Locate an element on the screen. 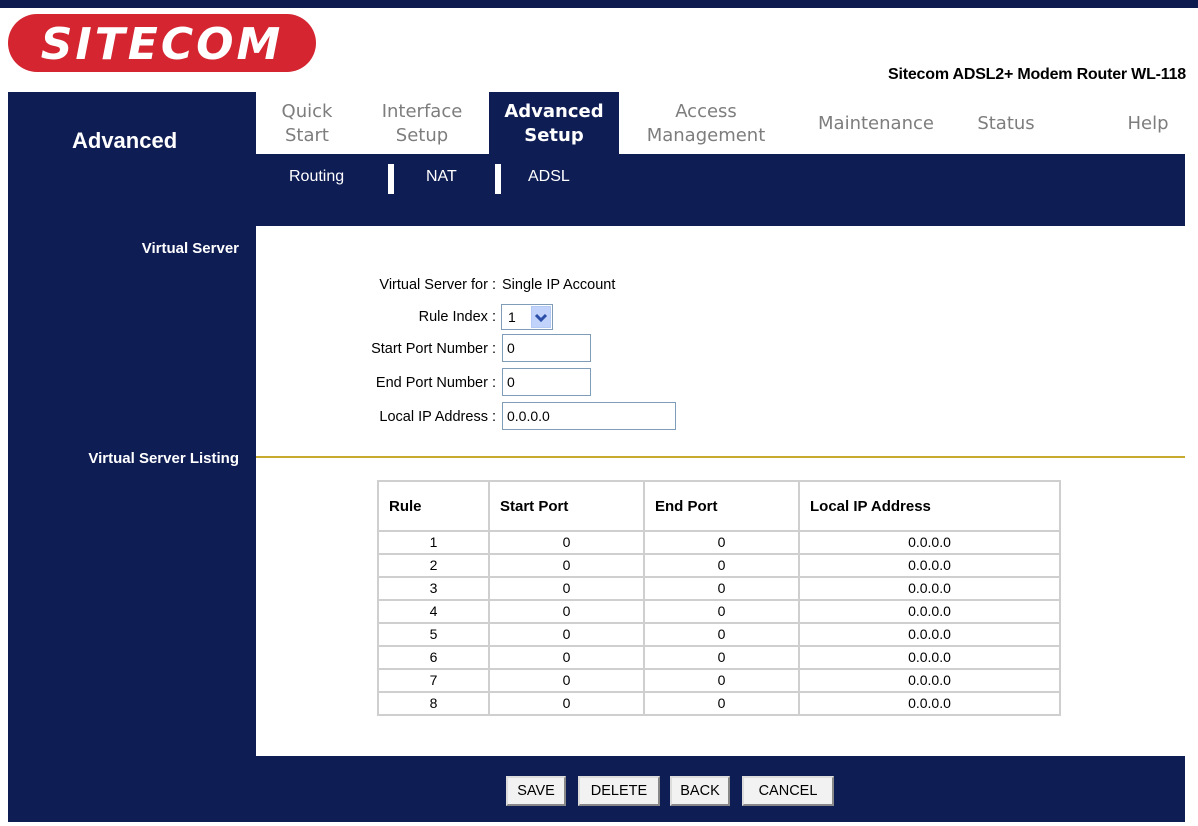 This screenshot has height=826, width=1198. left-sidebar is located at coordinates (132, 491).